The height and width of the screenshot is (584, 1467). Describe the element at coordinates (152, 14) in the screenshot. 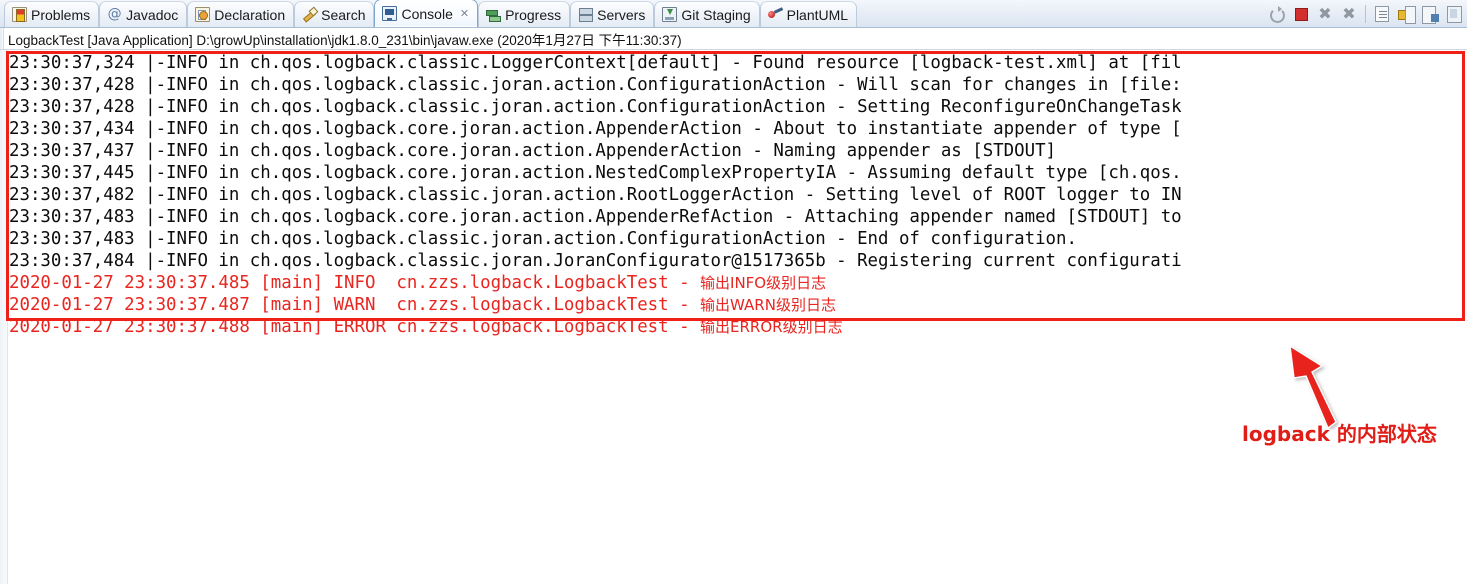

I see `tab-label: Javadoc` at that location.